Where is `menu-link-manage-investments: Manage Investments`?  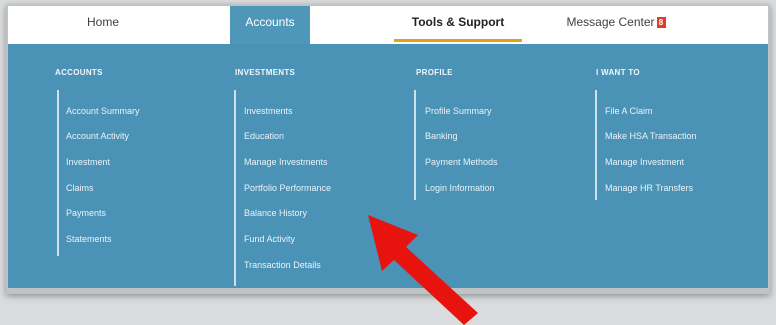
menu-link-manage-investments: Manage Investments is located at coordinates (286, 162).